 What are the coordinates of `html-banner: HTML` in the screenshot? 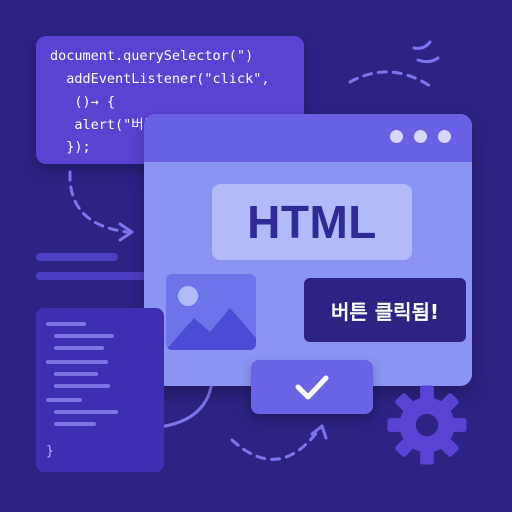 It's located at (312, 222).